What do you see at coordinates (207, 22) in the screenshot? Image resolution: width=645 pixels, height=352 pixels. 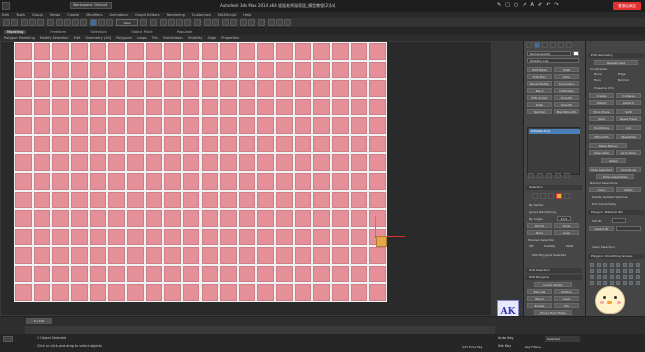 I see `mirror-icon` at bounding box center [207, 22].